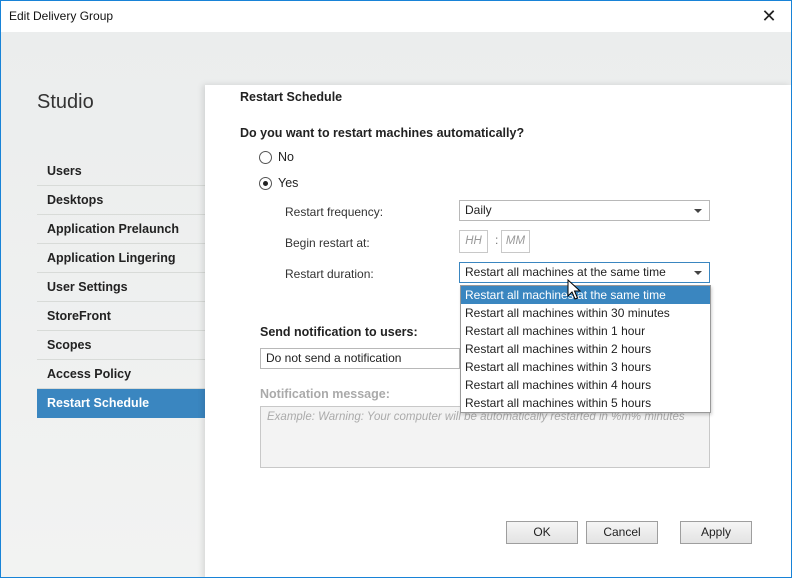  What do you see at coordinates (585, 403) in the screenshot?
I see `dropdown-option: Restart all machines within 5 hours` at bounding box center [585, 403].